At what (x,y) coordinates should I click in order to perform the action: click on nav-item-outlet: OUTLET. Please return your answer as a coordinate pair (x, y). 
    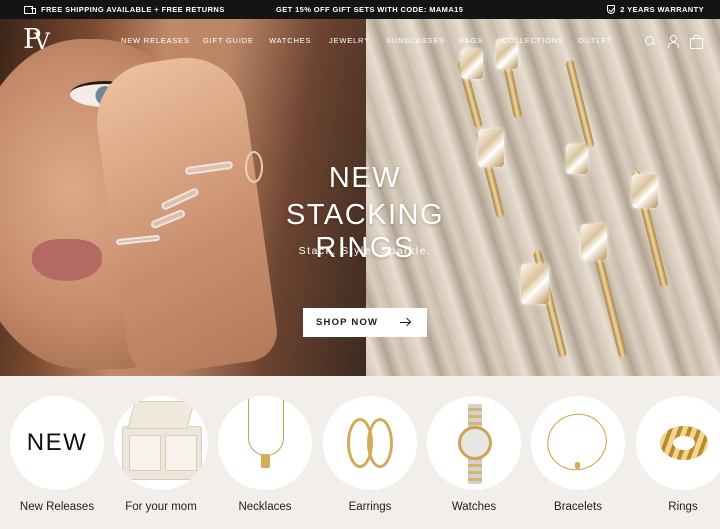
    Looking at the image, I should click on (595, 40).